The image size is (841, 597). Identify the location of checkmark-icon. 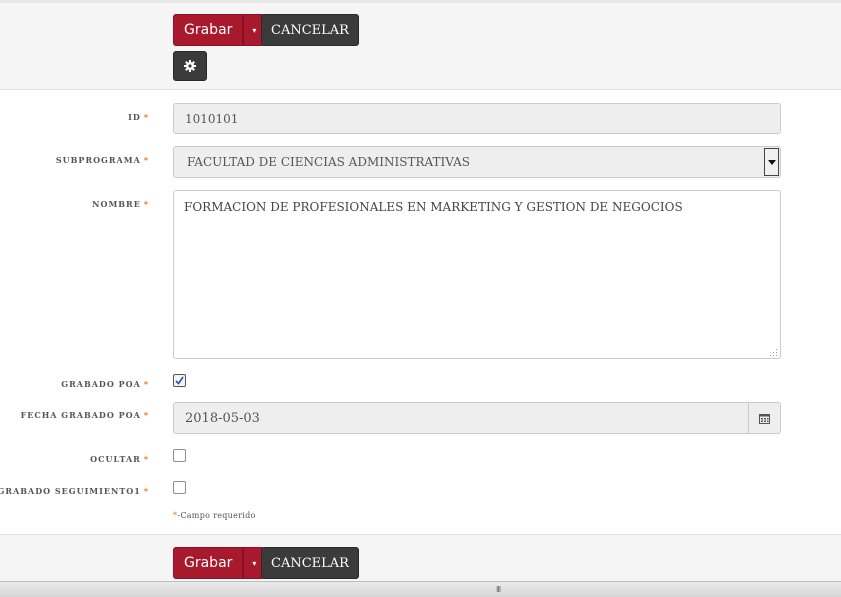
(179, 380).